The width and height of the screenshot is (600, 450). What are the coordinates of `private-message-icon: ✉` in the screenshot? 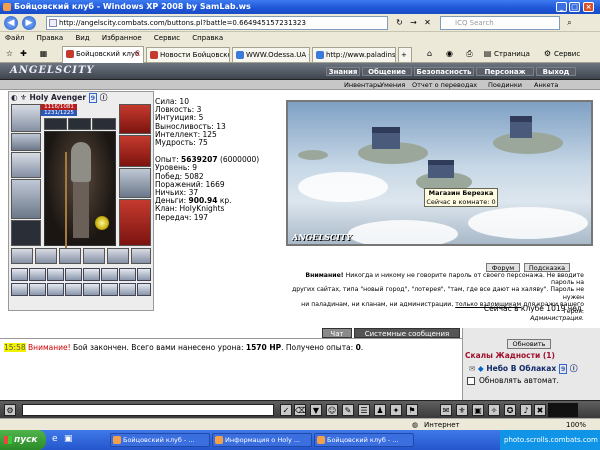 It's located at (472, 368).